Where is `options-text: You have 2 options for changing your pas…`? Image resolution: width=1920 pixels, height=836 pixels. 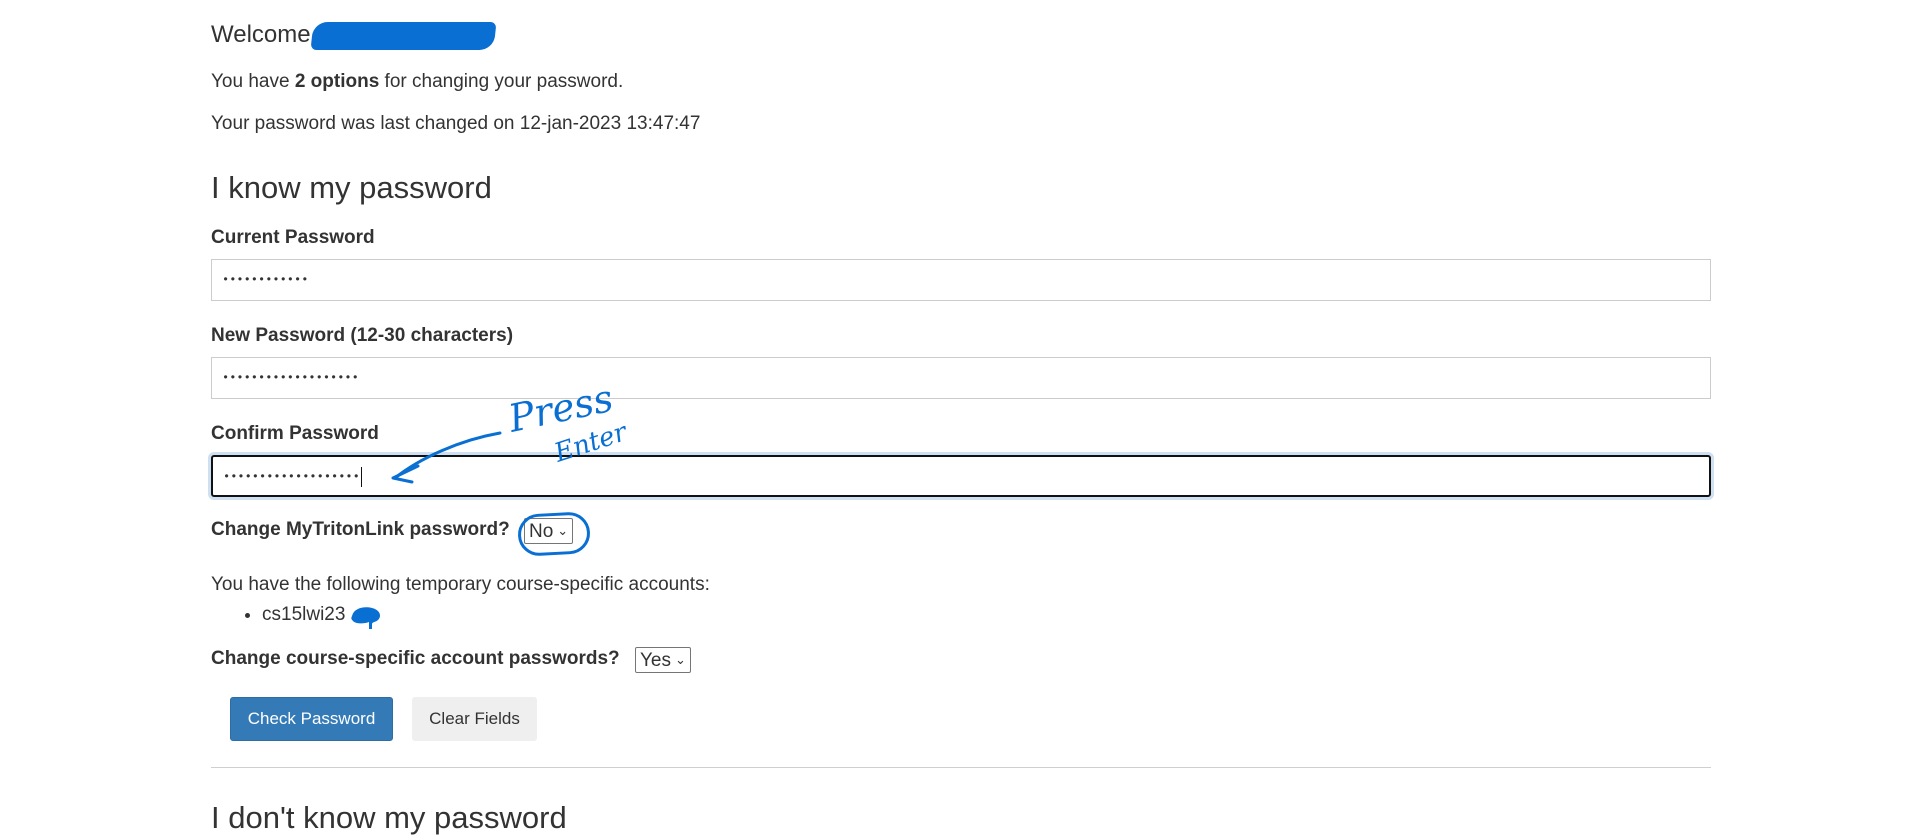 options-text: You have 2 options for changing your pas… is located at coordinates (417, 82).